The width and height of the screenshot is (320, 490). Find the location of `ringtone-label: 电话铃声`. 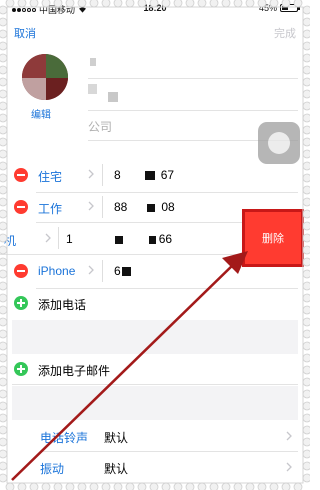

ringtone-label: 电话铃声 is located at coordinates (64, 438).